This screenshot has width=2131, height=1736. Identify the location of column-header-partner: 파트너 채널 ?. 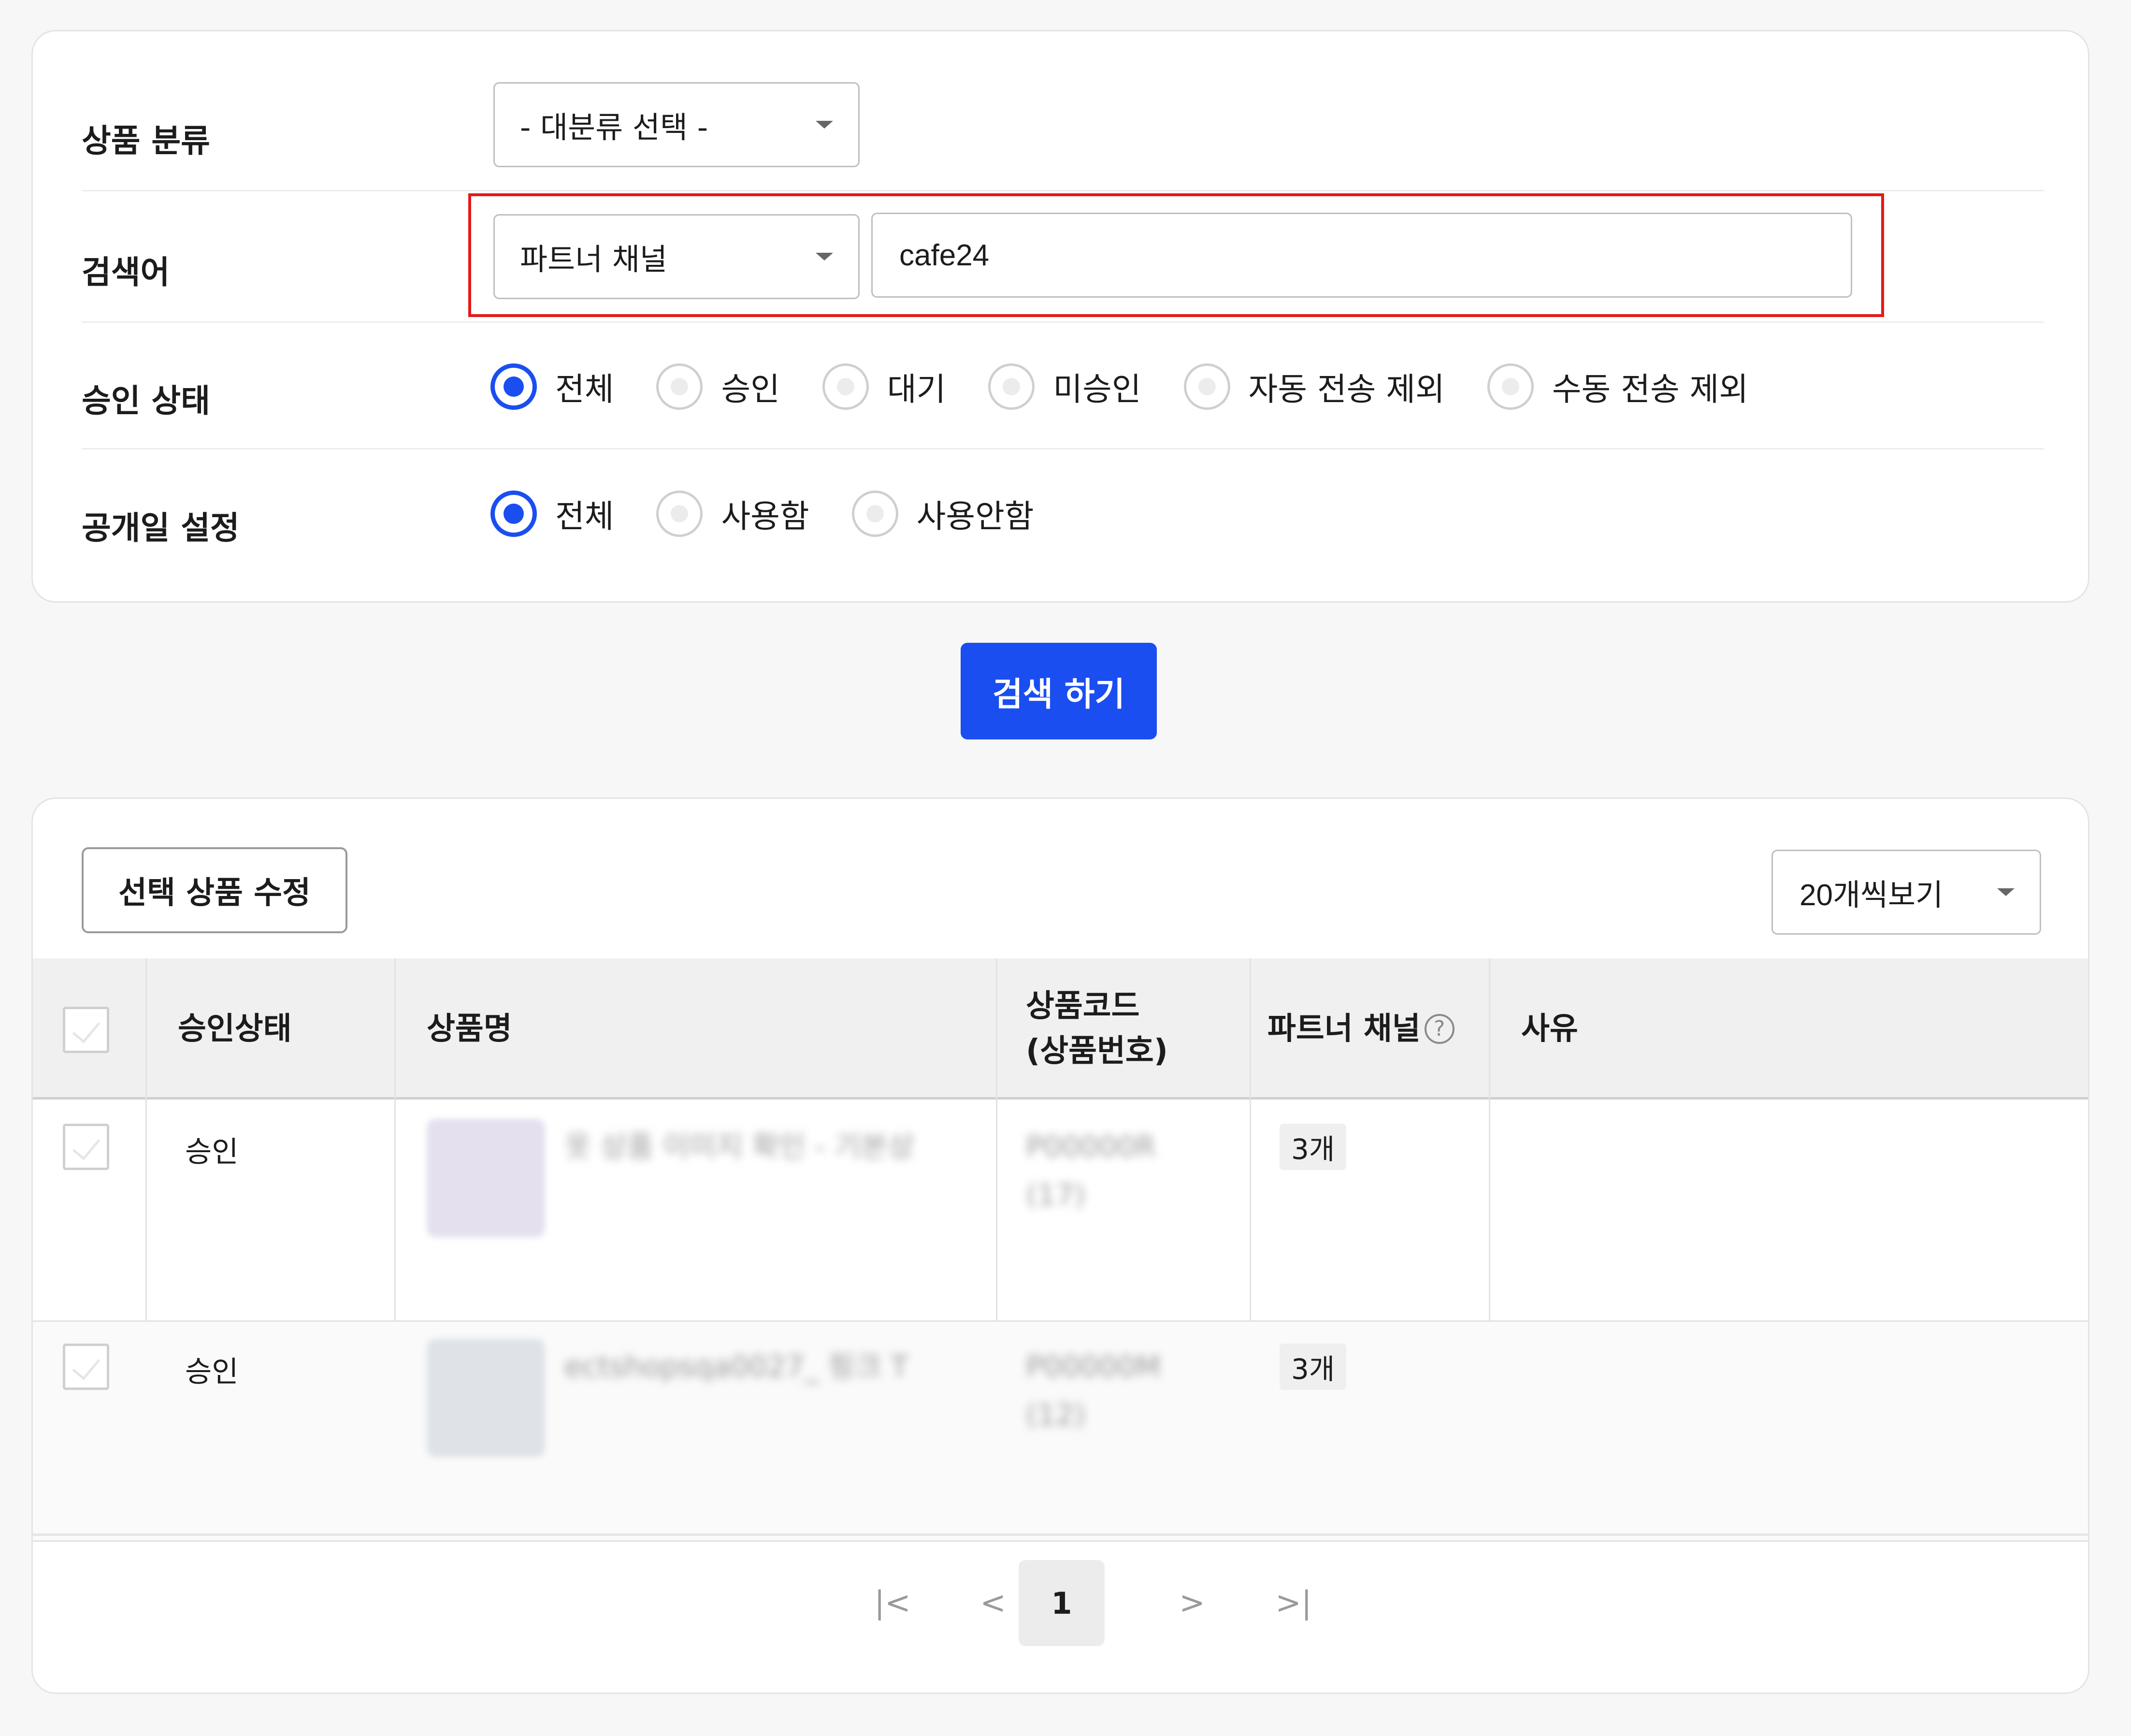
(1360, 1028).